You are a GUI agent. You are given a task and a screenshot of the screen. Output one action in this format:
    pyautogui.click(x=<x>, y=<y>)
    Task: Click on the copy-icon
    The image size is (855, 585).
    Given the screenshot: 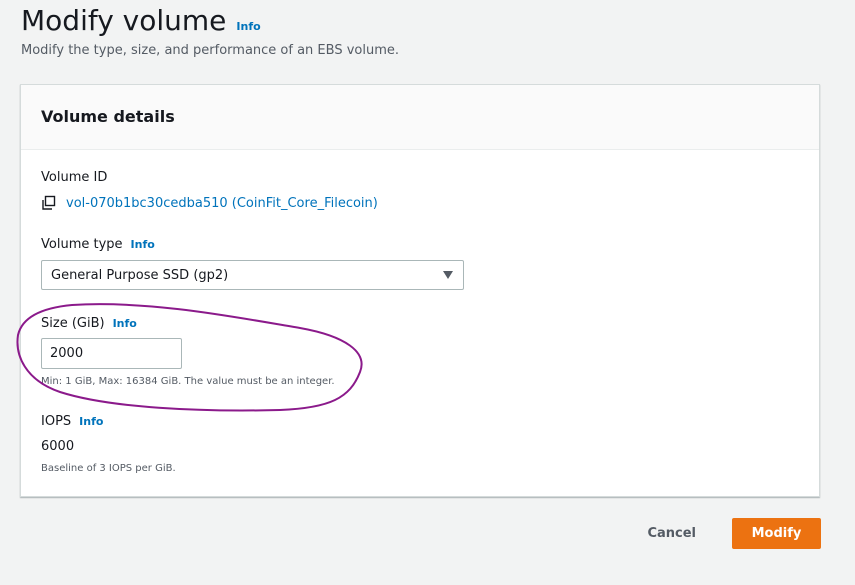 What is the action you would take?
    pyautogui.click(x=49, y=203)
    